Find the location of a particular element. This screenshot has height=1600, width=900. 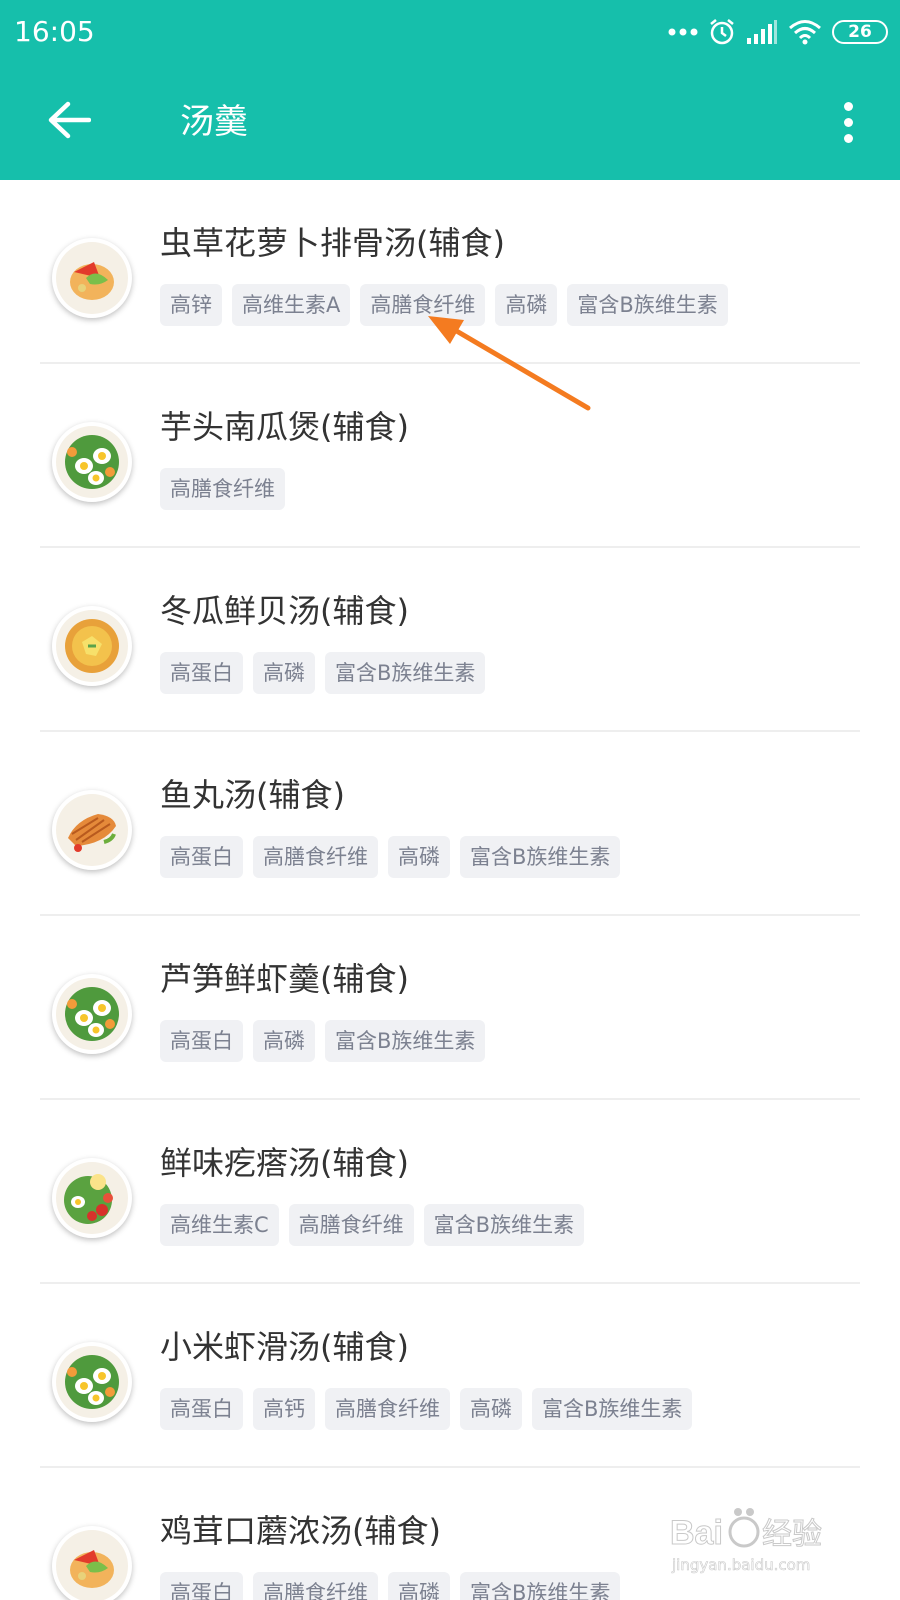

recipe-item: 芦笋鲜虾羹(辅食) 高蛋白 高磷 富含B族维生素 is located at coordinates (450, 1008).